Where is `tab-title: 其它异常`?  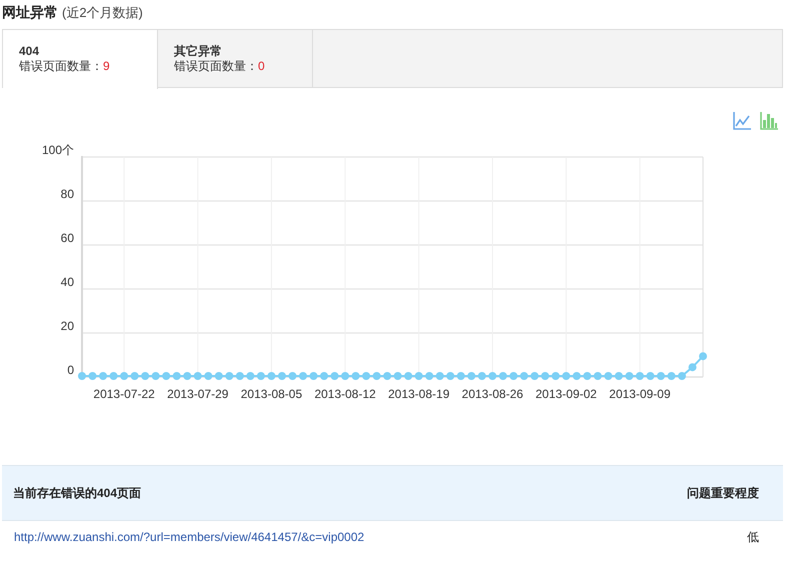 tab-title: 其它异常 is located at coordinates (198, 51).